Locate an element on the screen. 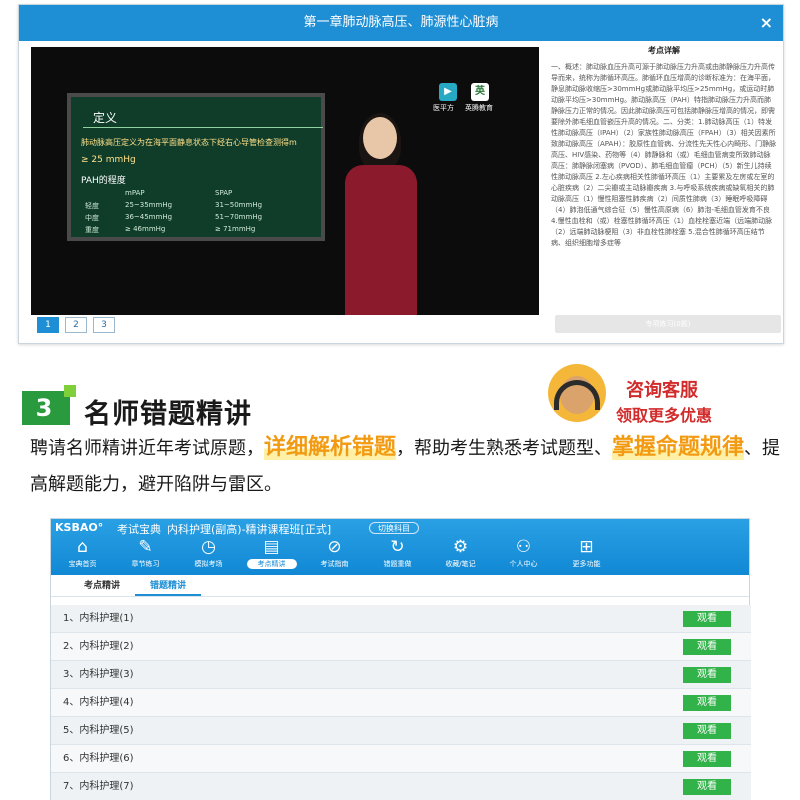  nav-label: 个人中心 is located at coordinates (523, 564).